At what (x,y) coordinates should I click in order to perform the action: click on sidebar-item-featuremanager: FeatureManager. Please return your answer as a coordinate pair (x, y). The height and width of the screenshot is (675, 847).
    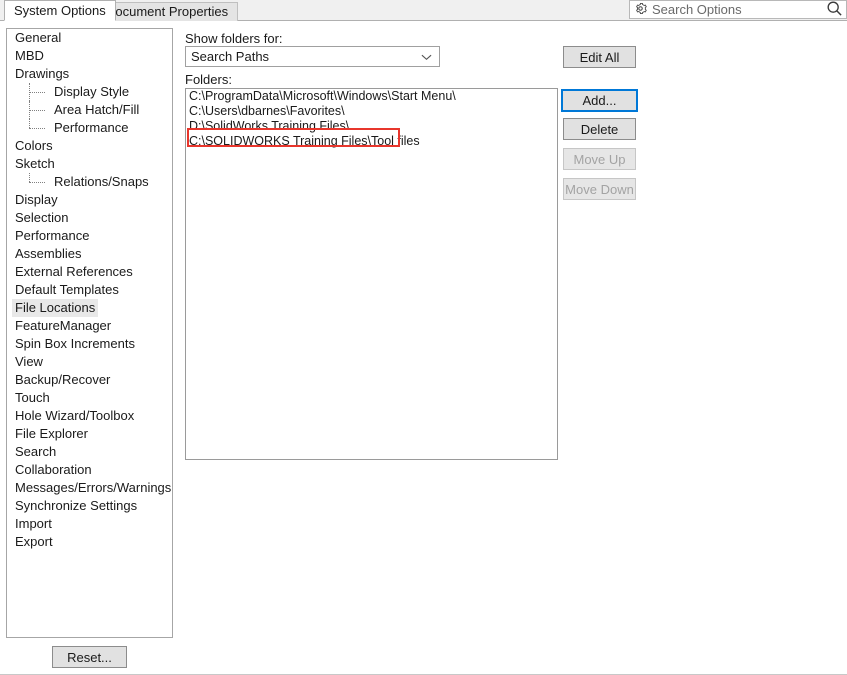
    Looking at the image, I should click on (89, 326).